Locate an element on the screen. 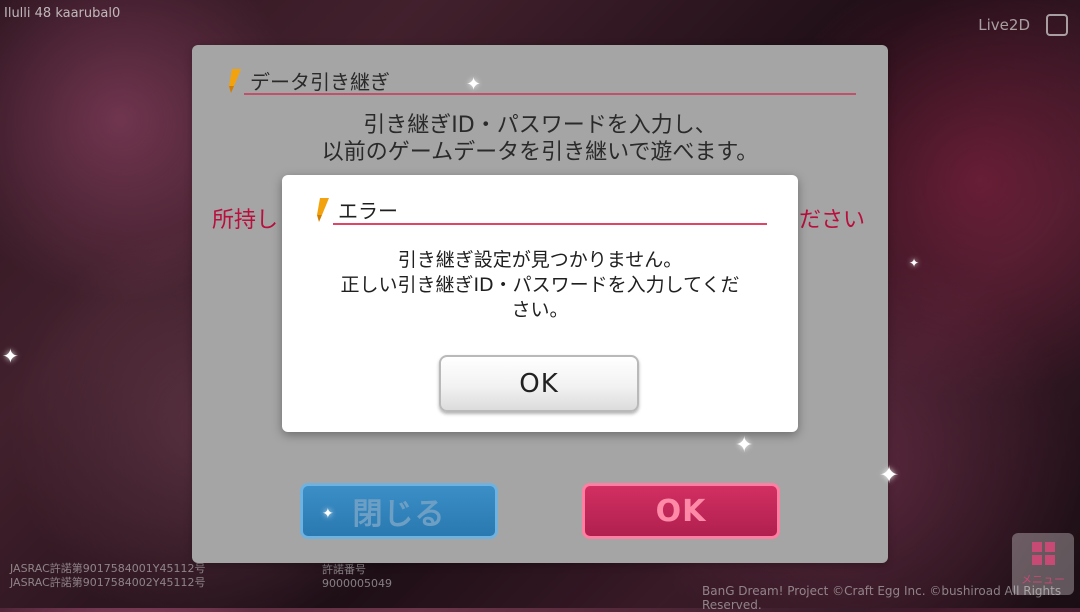 This screenshot has height=612, width=1080. data-transfer-message-line-2: 以前のゲームデータを引き継いで遊べます。 is located at coordinates (540, 152).